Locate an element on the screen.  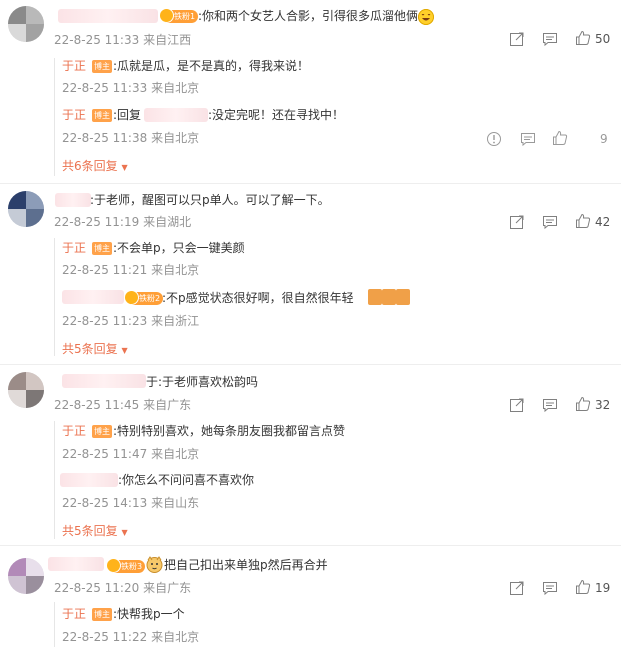
reply-time: 22-8-25 14:13 来自山东 is located at coordinates (131, 503).